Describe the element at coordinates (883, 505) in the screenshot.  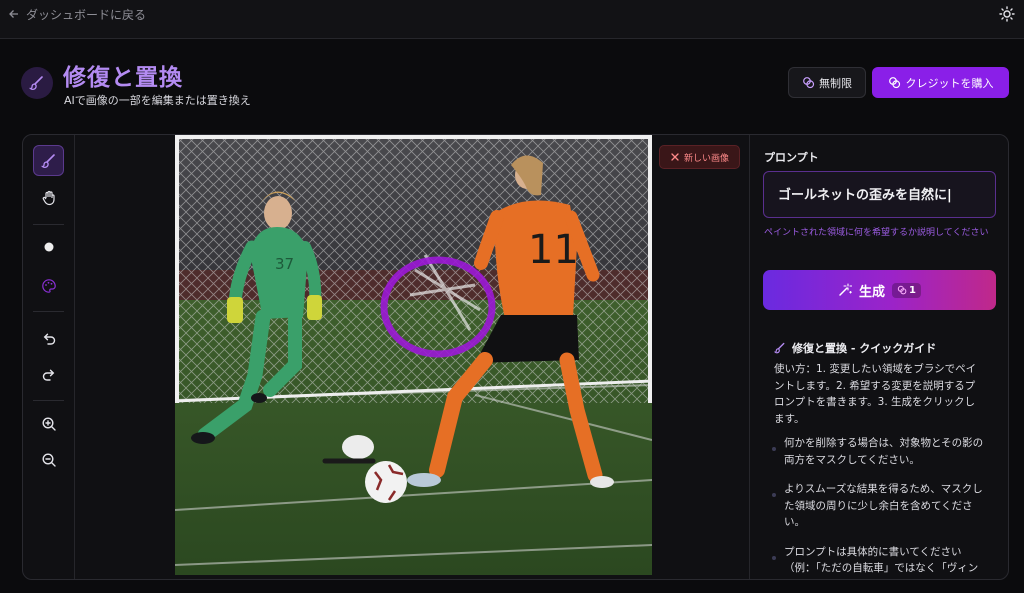
I see `tip-text: よりスムーズな結果を得るため、マスクした領域の周りに少し余白を含めてください。` at that location.